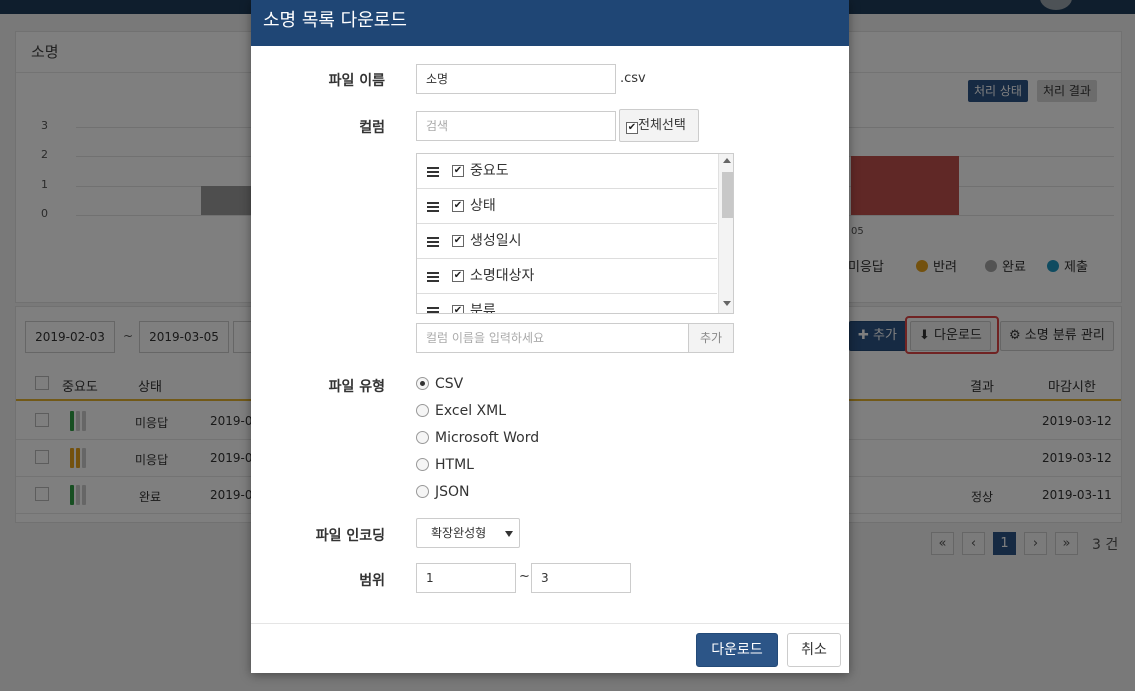 Image resolution: width=1135 pixels, height=691 pixels. I want to click on filetype-option-label: Excel XML, so click(471, 411).